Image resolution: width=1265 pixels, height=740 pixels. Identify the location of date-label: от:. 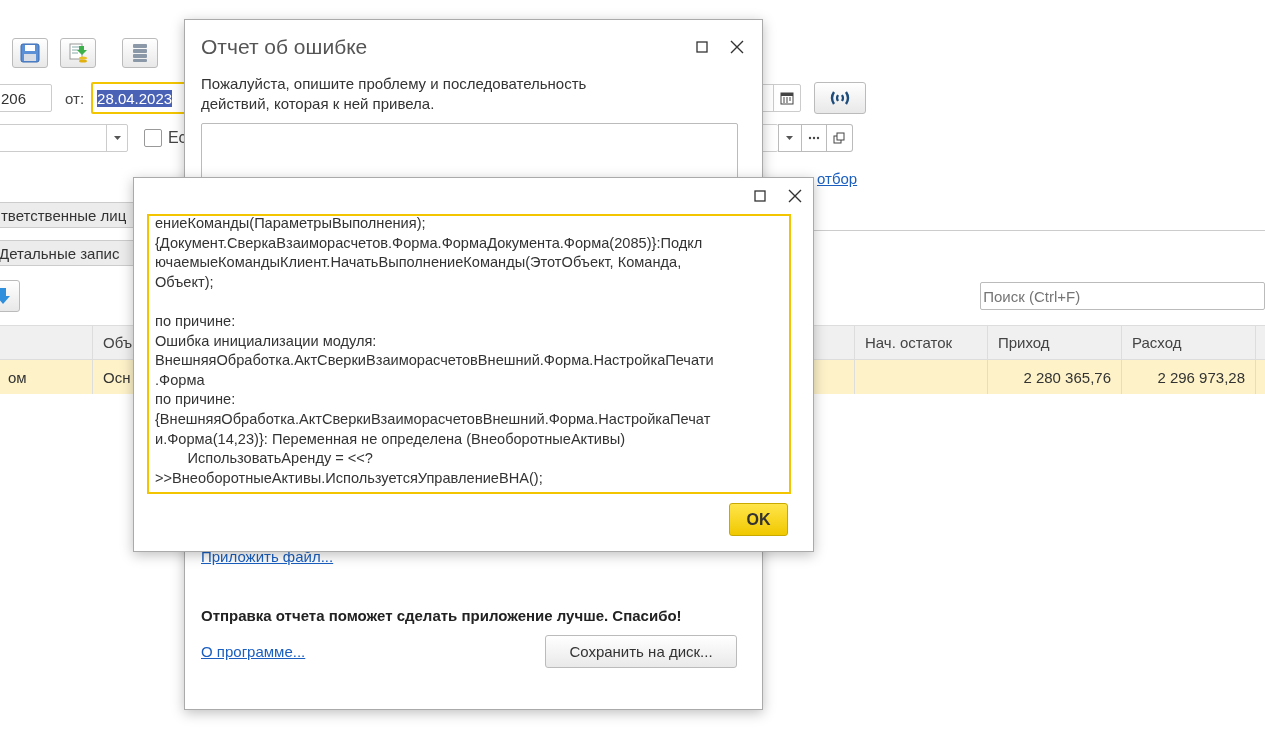
(75, 98).